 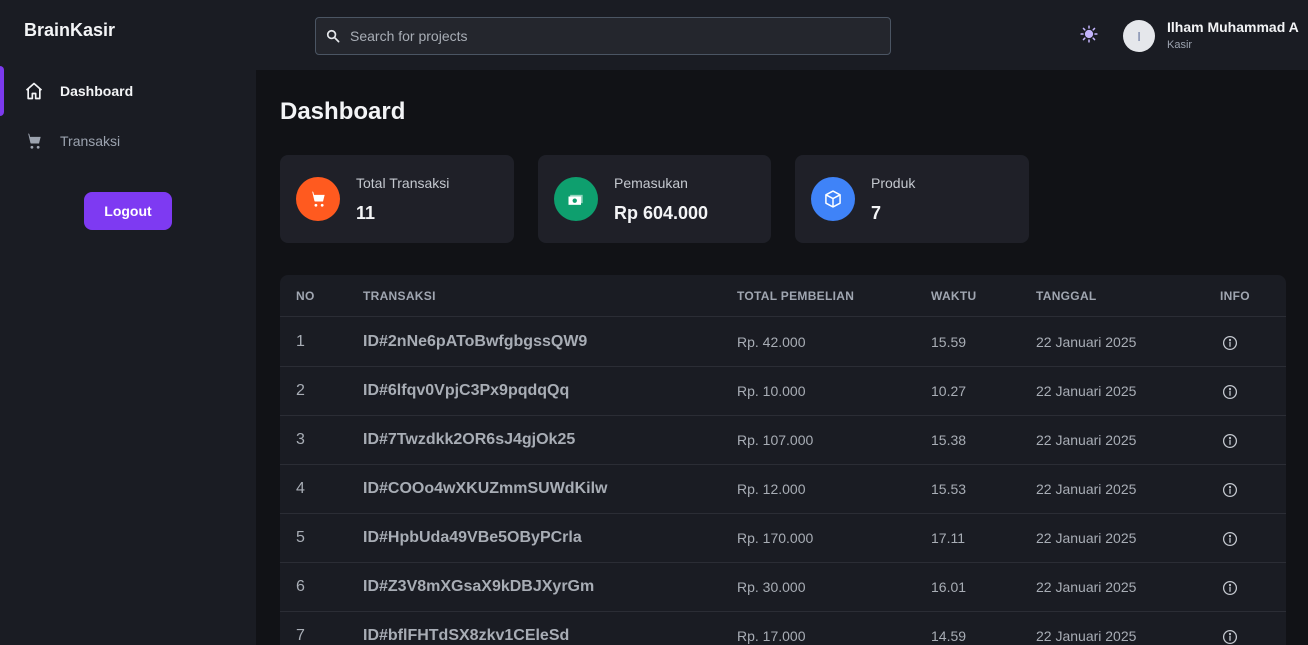 I want to click on search-icon, so click(x=333, y=36).